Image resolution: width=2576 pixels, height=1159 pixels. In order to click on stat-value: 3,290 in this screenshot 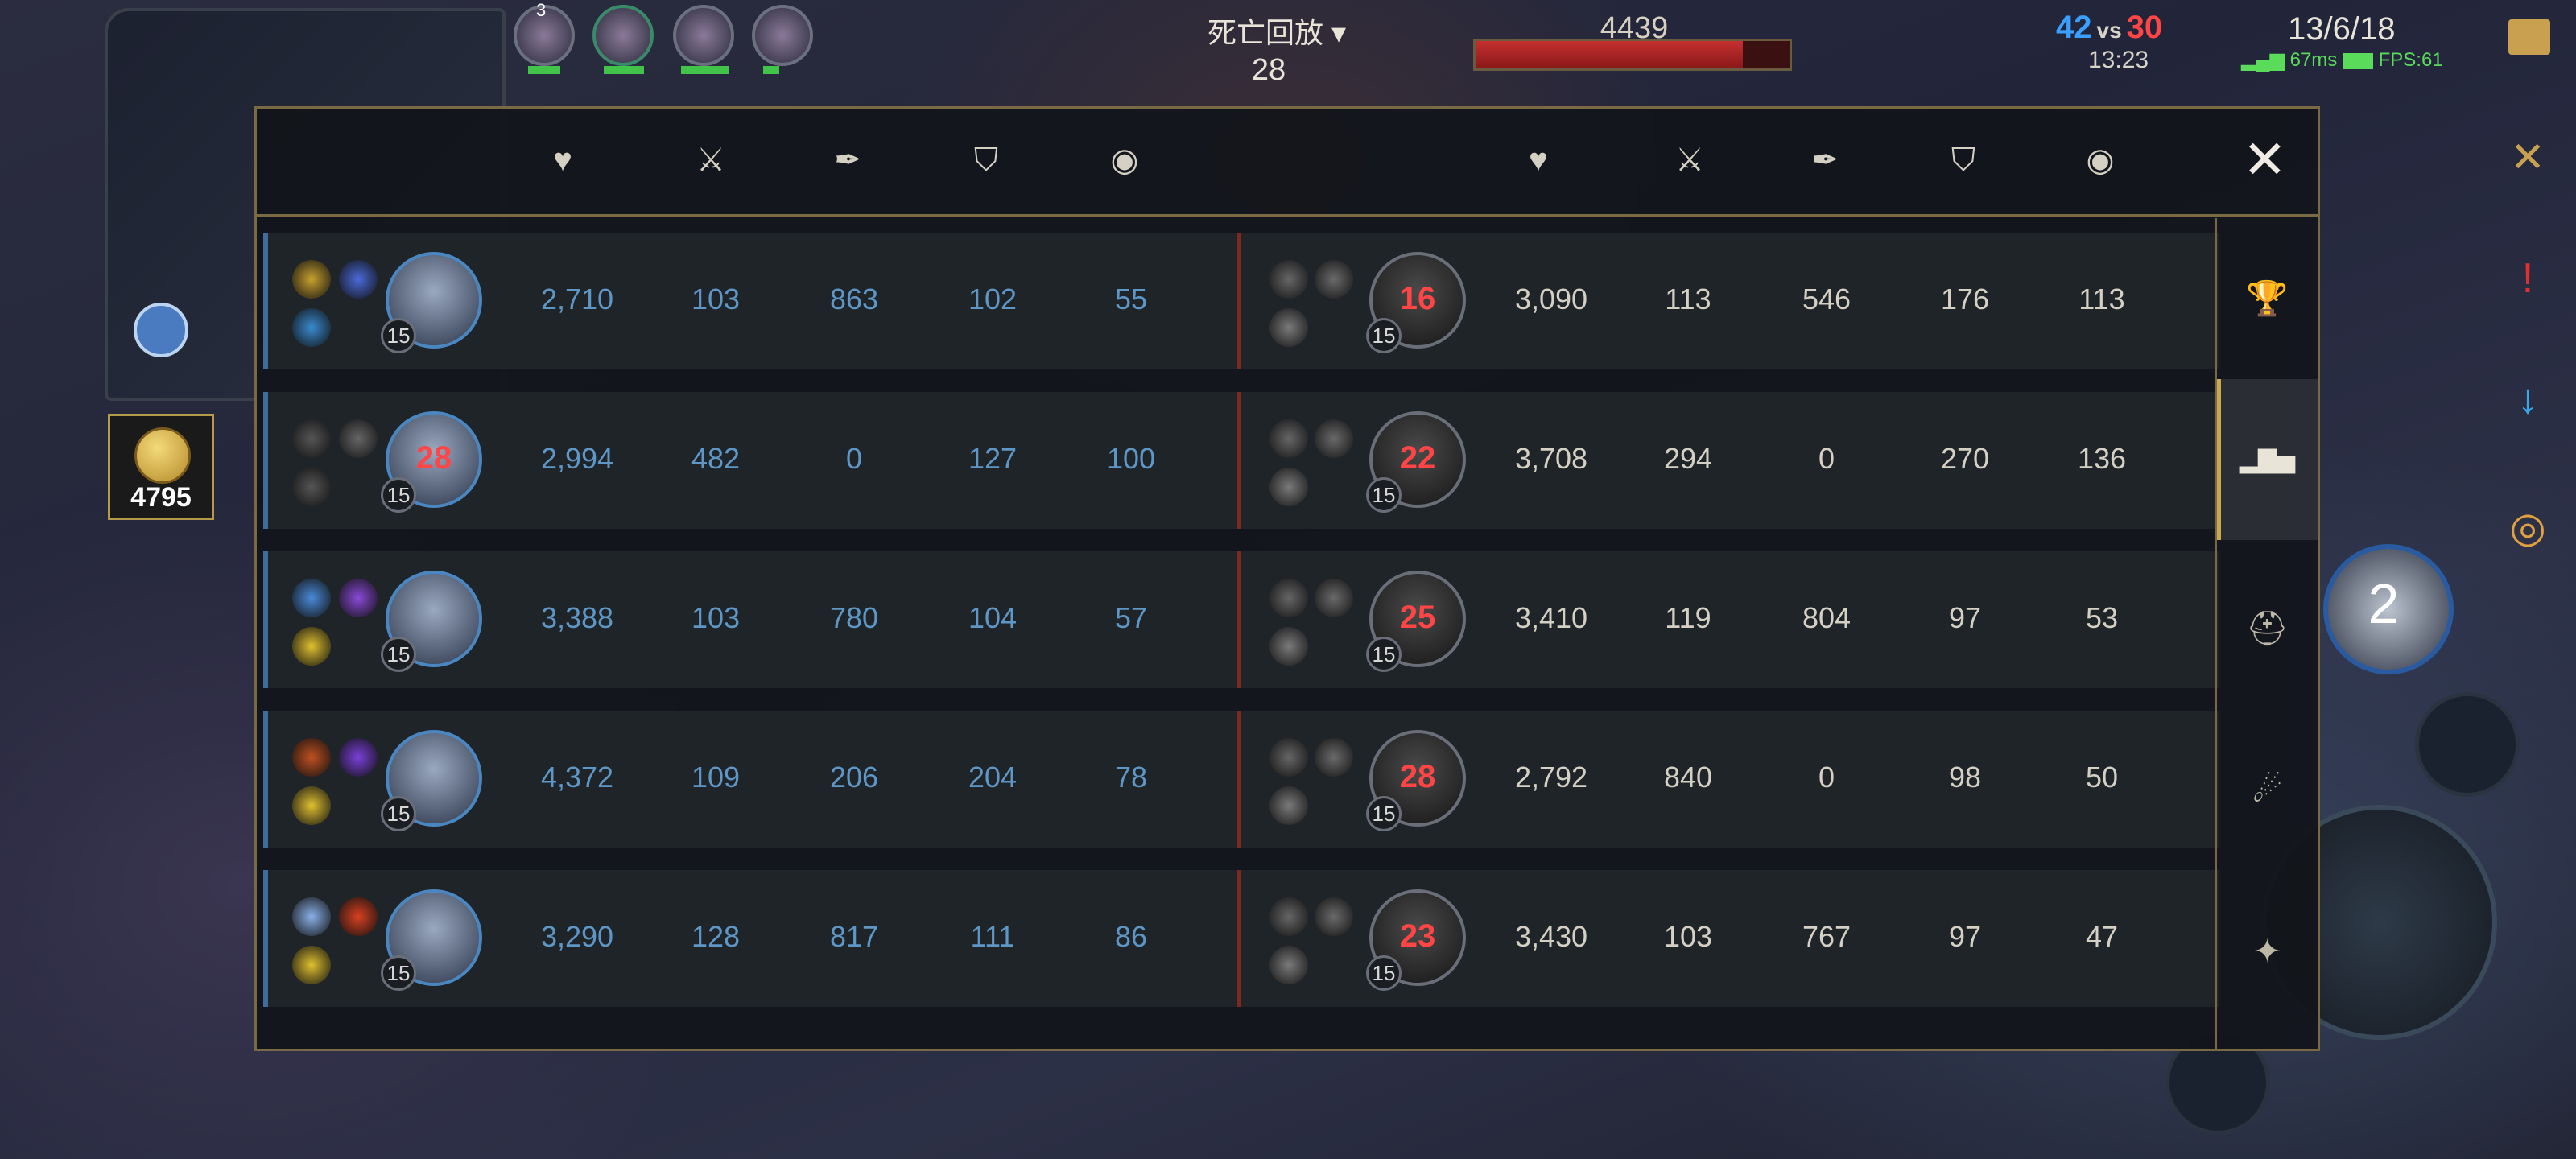, I will do `click(577, 936)`.